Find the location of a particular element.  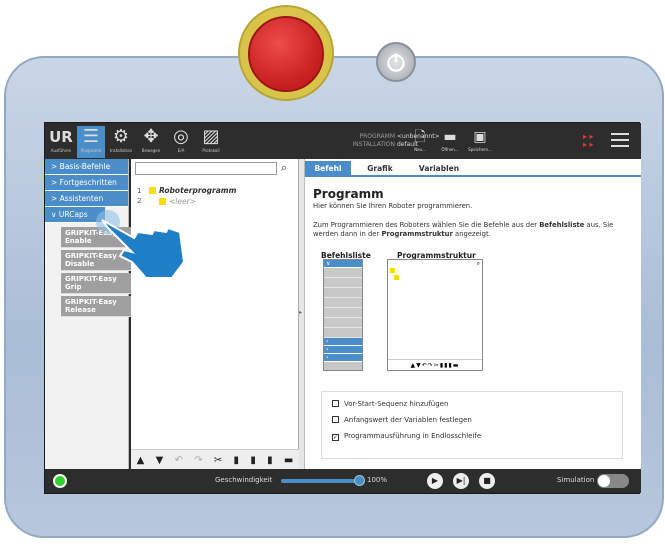

page-title: Programm is located at coordinates (348, 194).